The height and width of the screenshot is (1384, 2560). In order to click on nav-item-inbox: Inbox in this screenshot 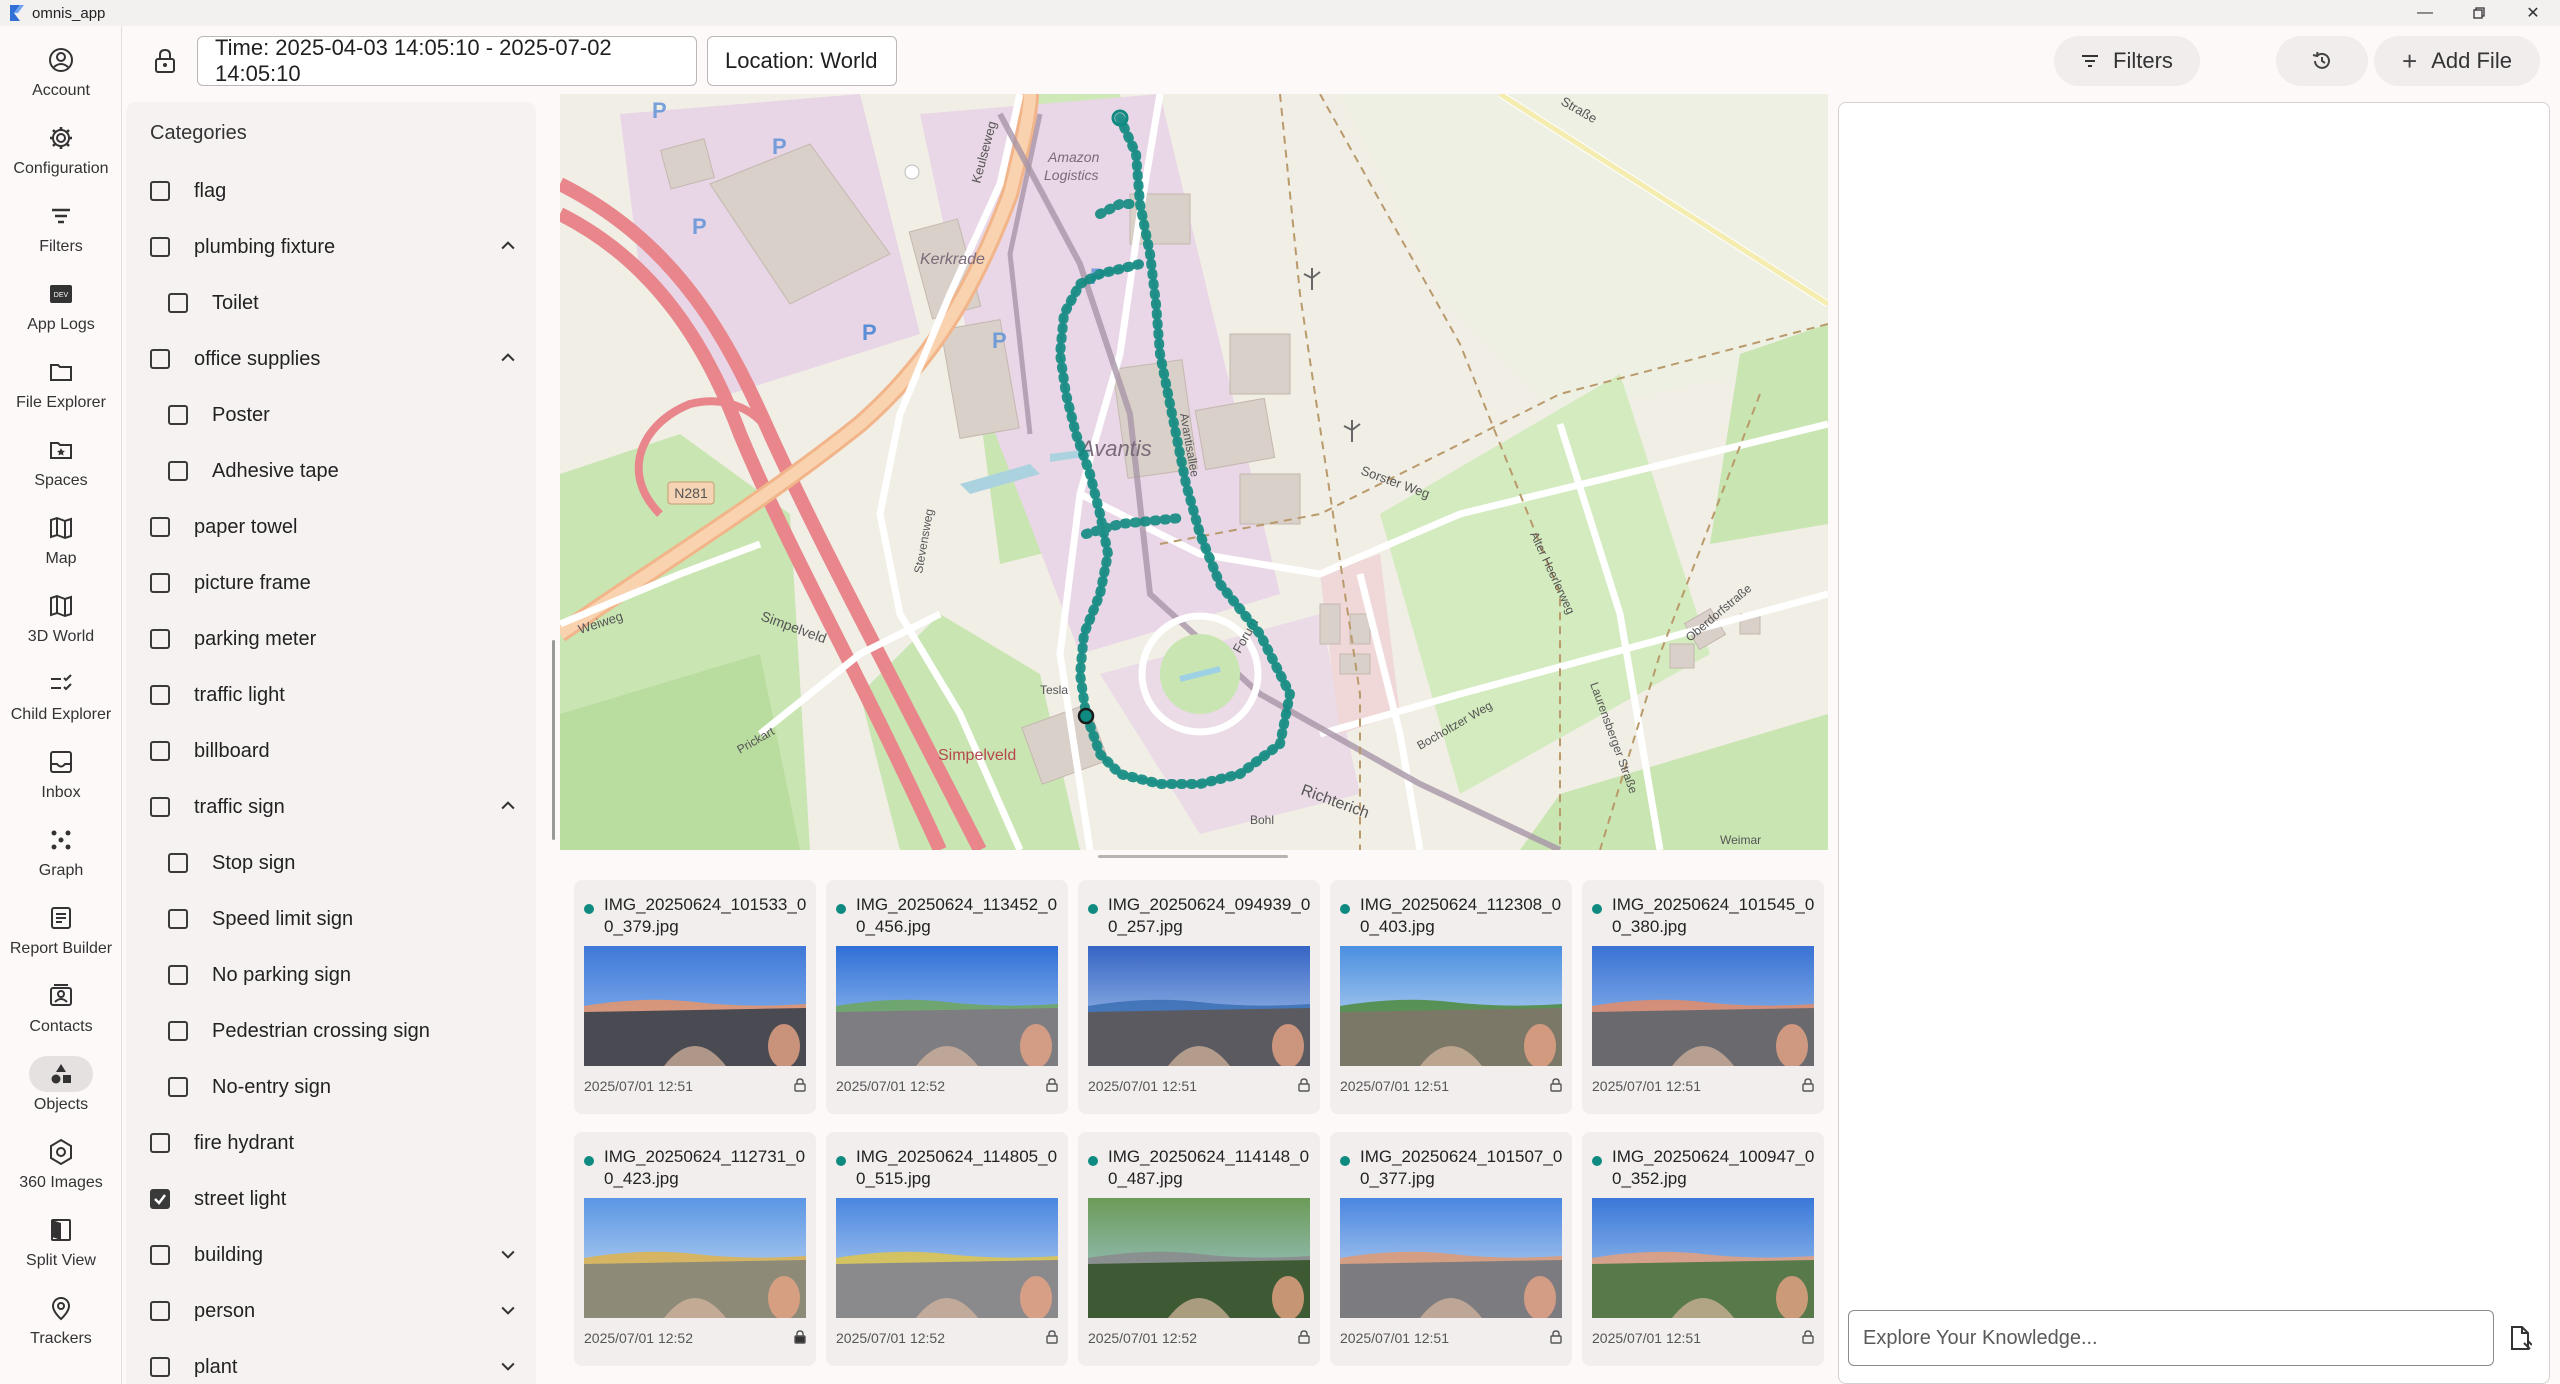, I will do `click(61, 779)`.